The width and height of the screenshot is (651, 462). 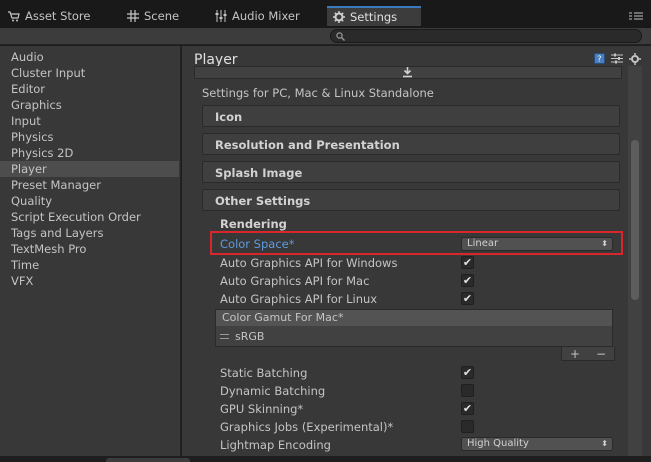 I want to click on tab-label: Asset Store, so click(x=58, y=16).